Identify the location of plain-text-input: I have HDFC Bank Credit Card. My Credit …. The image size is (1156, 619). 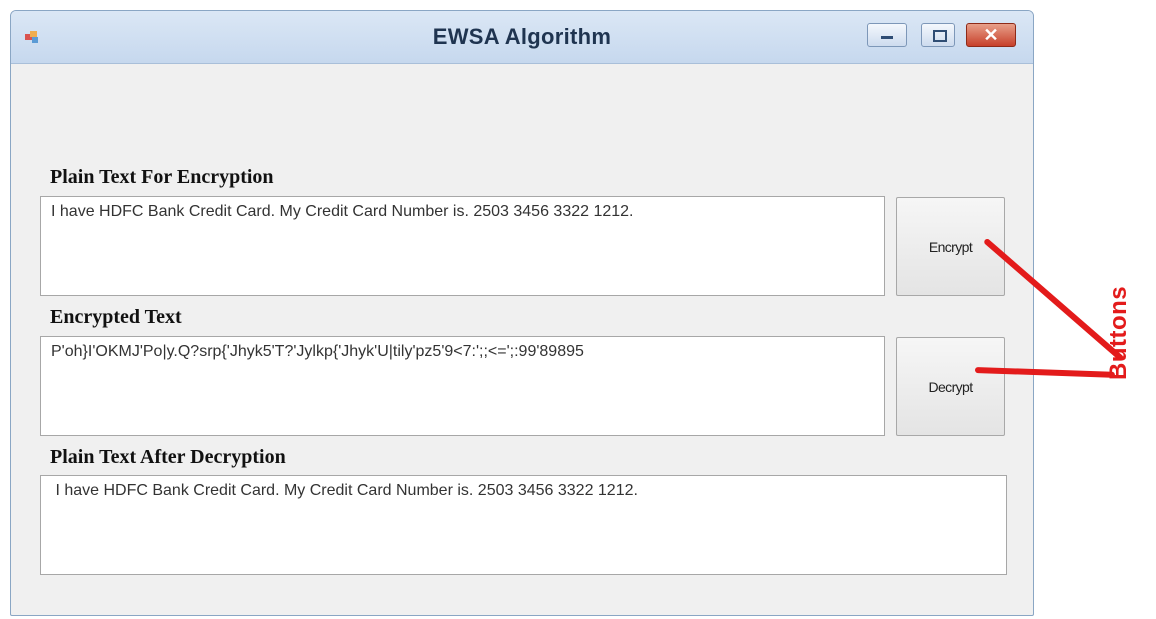
(462, 246).